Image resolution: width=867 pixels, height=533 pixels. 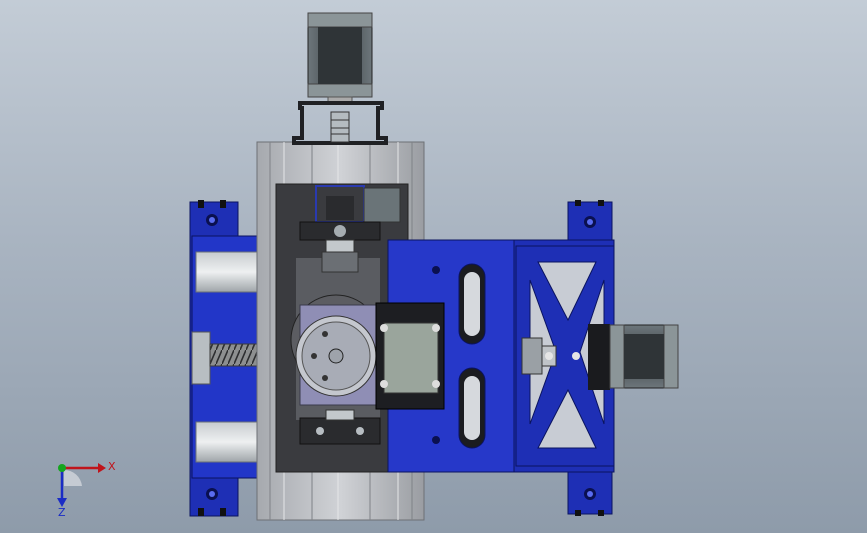 What do you see at coordinates (410, 356) in the screenshot?
I see `motor-adapter-block-icon` at bounding box center [410, 356].